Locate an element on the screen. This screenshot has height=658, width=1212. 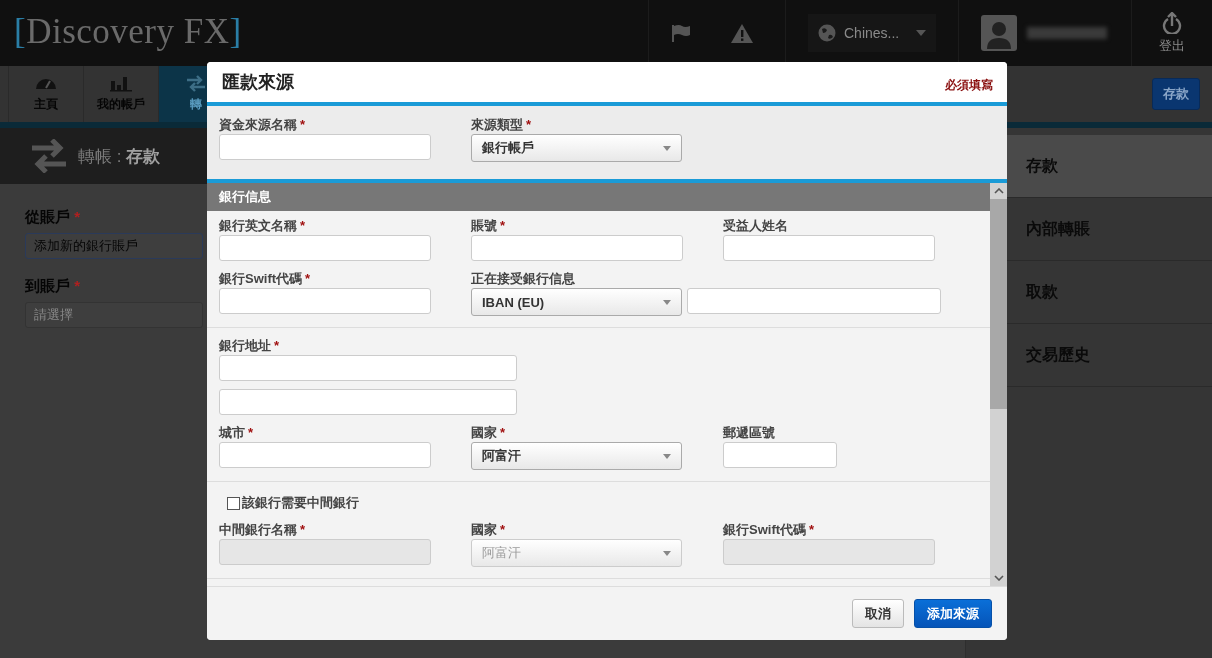
select-field: IBAN (EU) is located at coordinates (576, 302).